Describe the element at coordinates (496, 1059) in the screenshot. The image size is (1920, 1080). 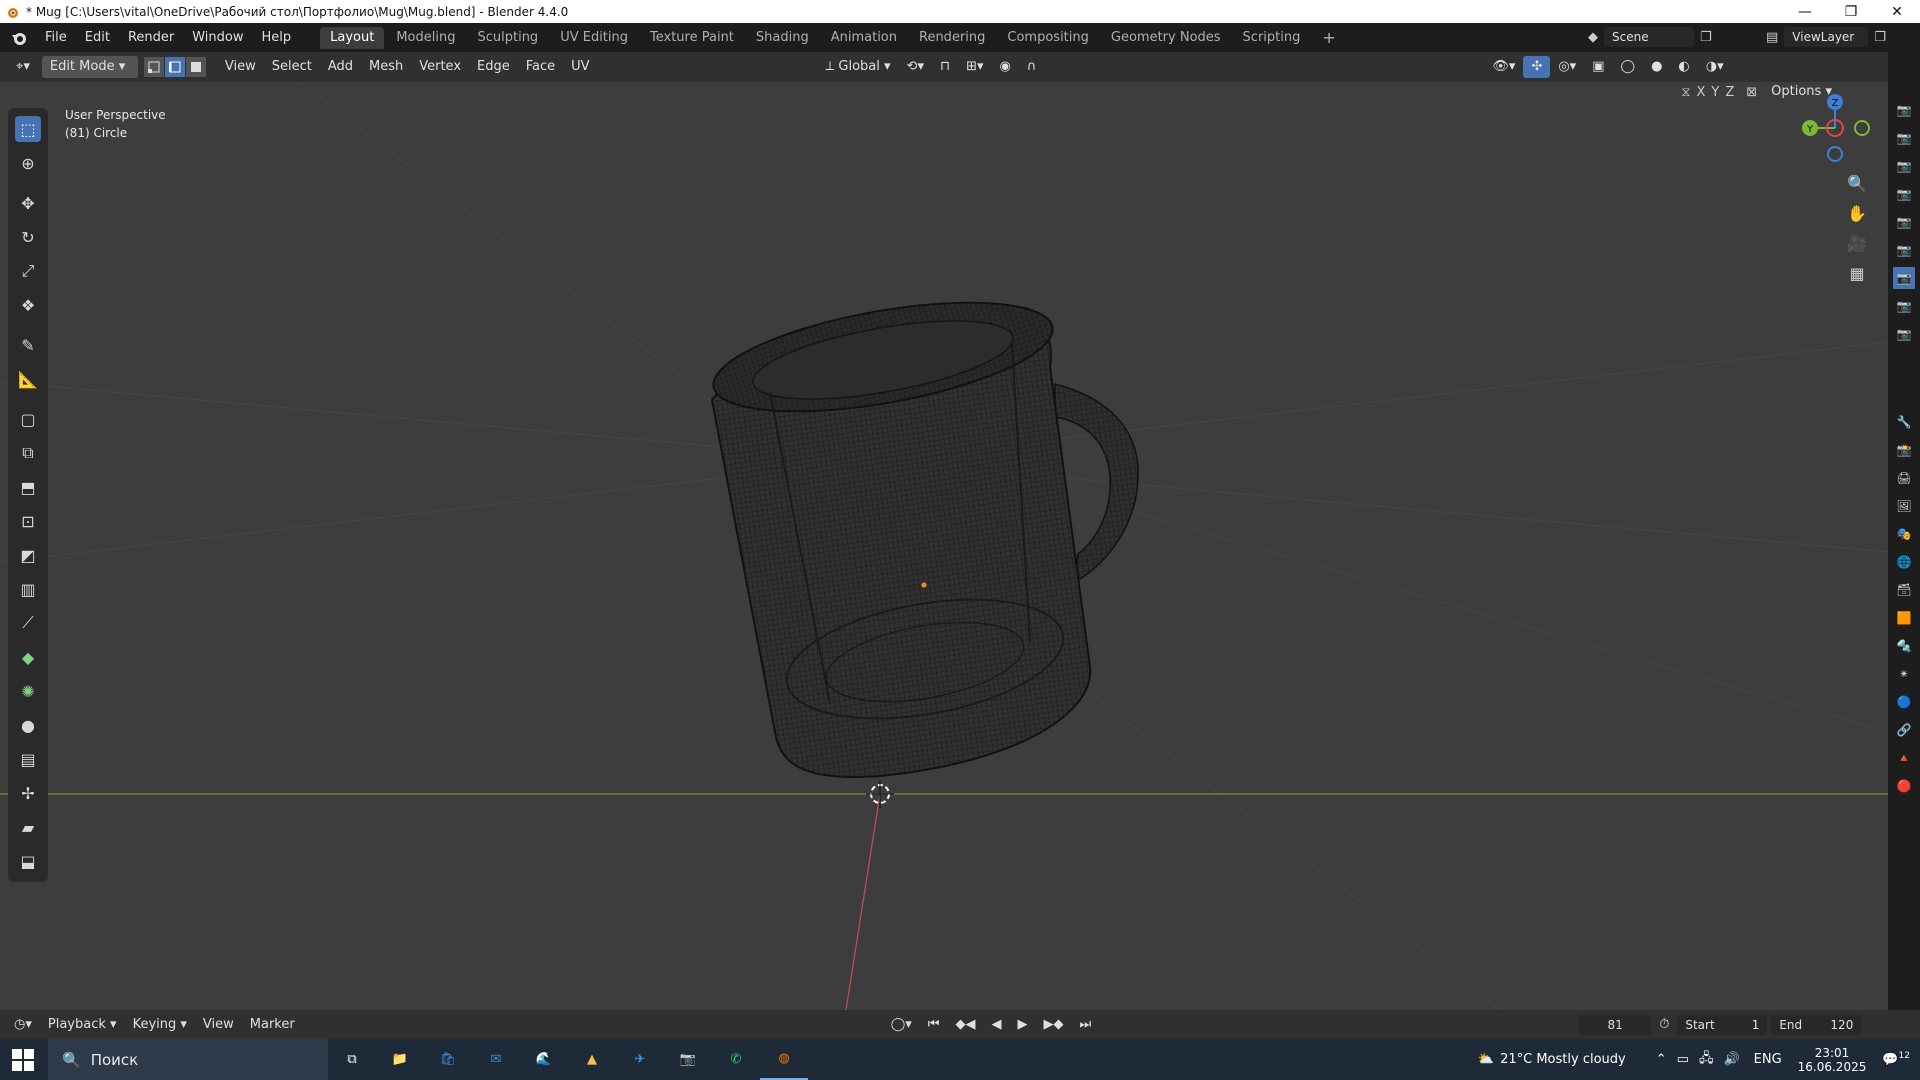
I see `mail-icon: ✉` at that location.